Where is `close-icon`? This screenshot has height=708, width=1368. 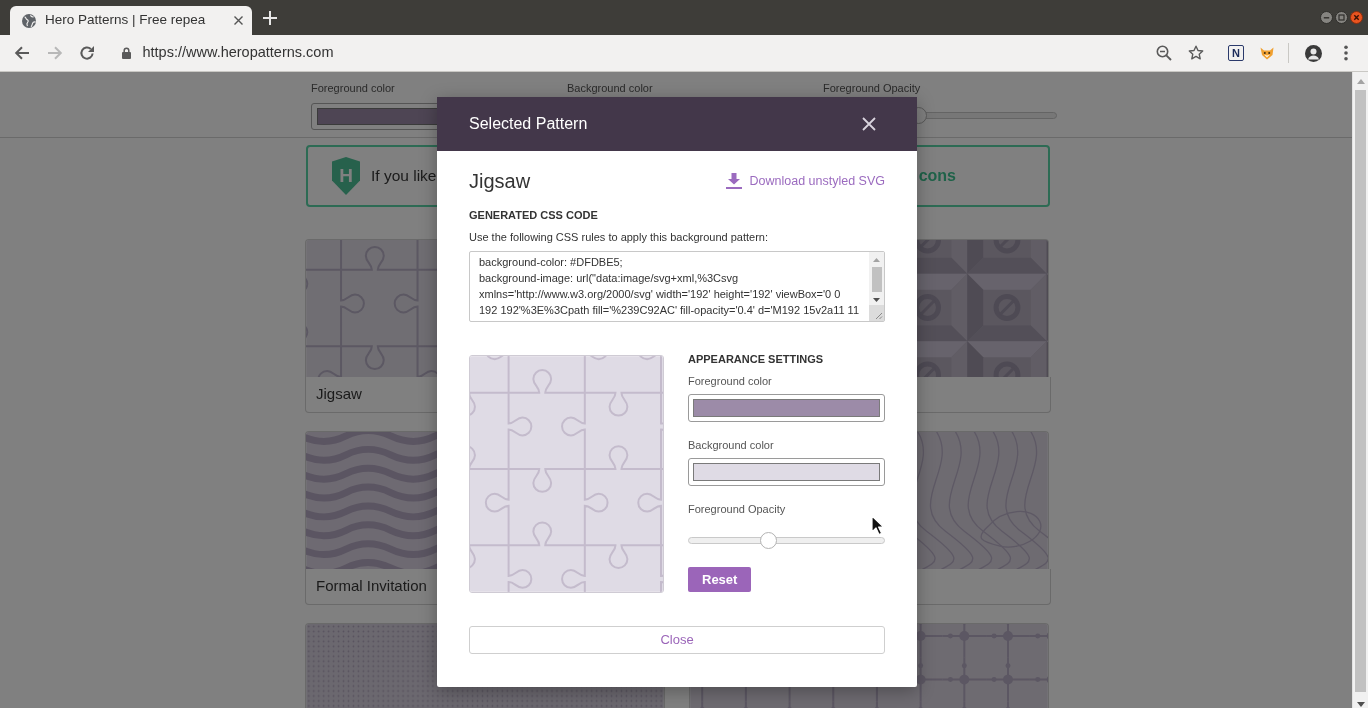 close-icon is located at coordinates (238, 20).